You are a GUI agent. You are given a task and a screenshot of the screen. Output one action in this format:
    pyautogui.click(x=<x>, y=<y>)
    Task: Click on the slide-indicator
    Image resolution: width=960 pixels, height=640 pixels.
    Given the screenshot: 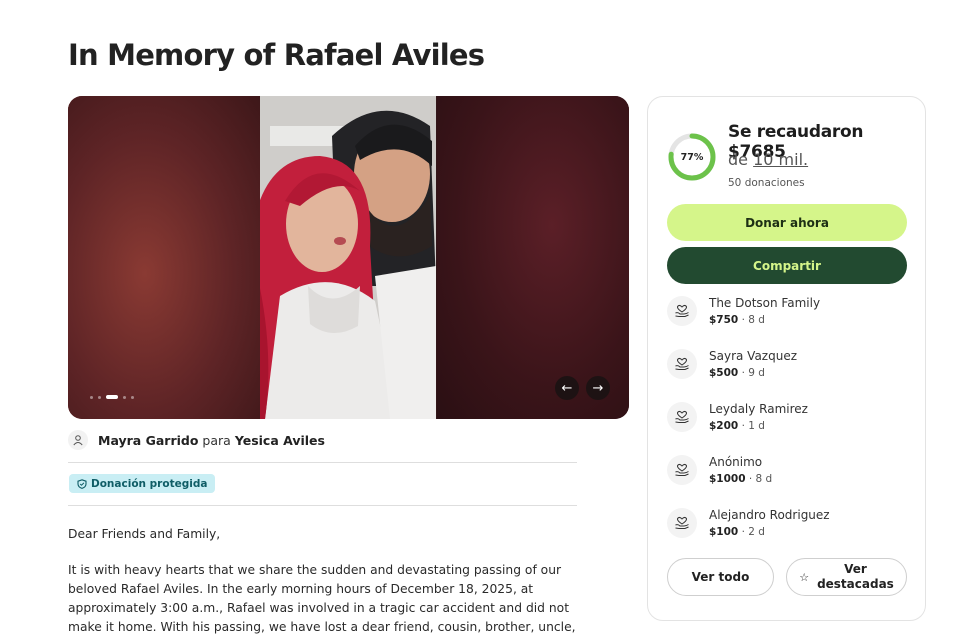 What is the action you would take?
    pyautogui.click(x=112, y=397)
    